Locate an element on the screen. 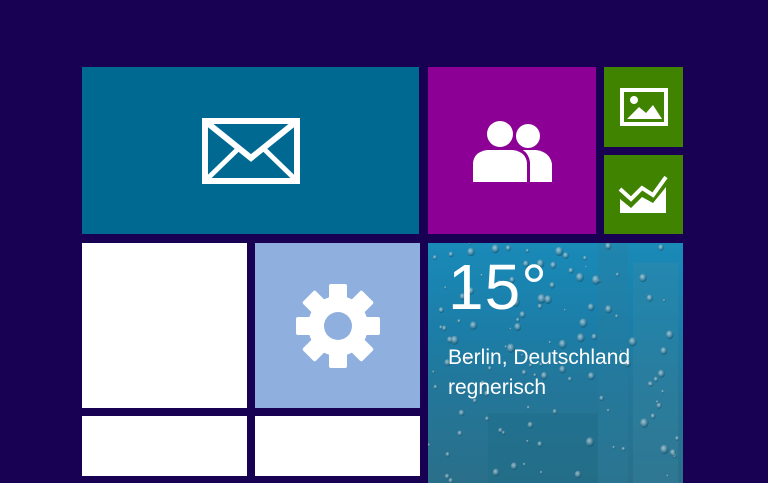 This screenshot has width=768, height=483. people-icon is located at coordinates (511, 150).